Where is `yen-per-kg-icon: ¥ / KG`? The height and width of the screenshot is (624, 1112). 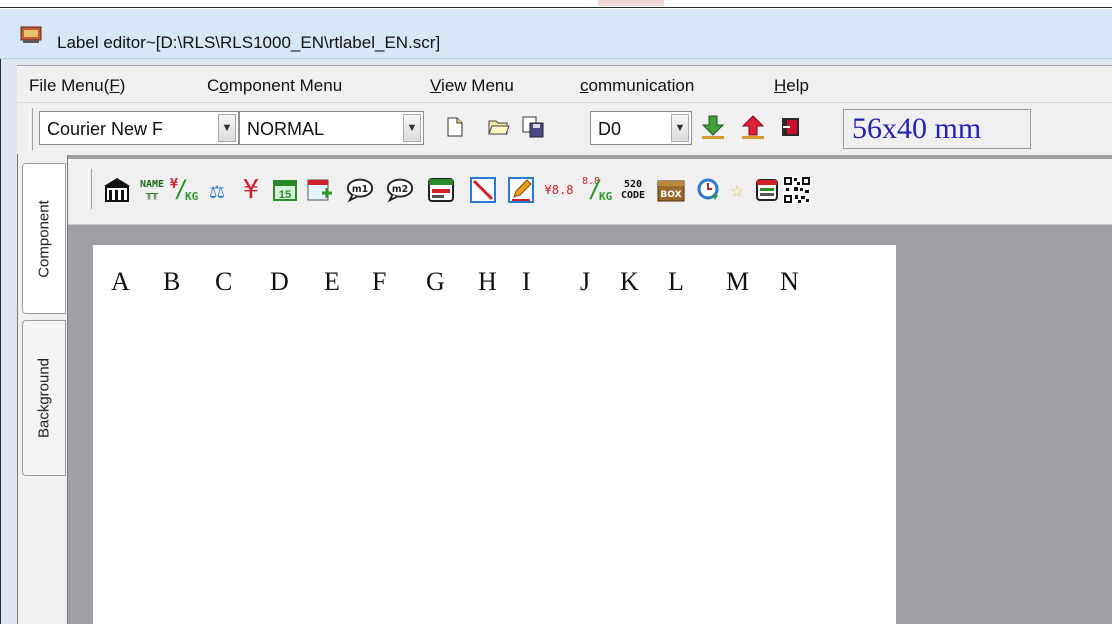 yen-per-kg-icon: ¥ / KG is located at coordinates (183, 190).